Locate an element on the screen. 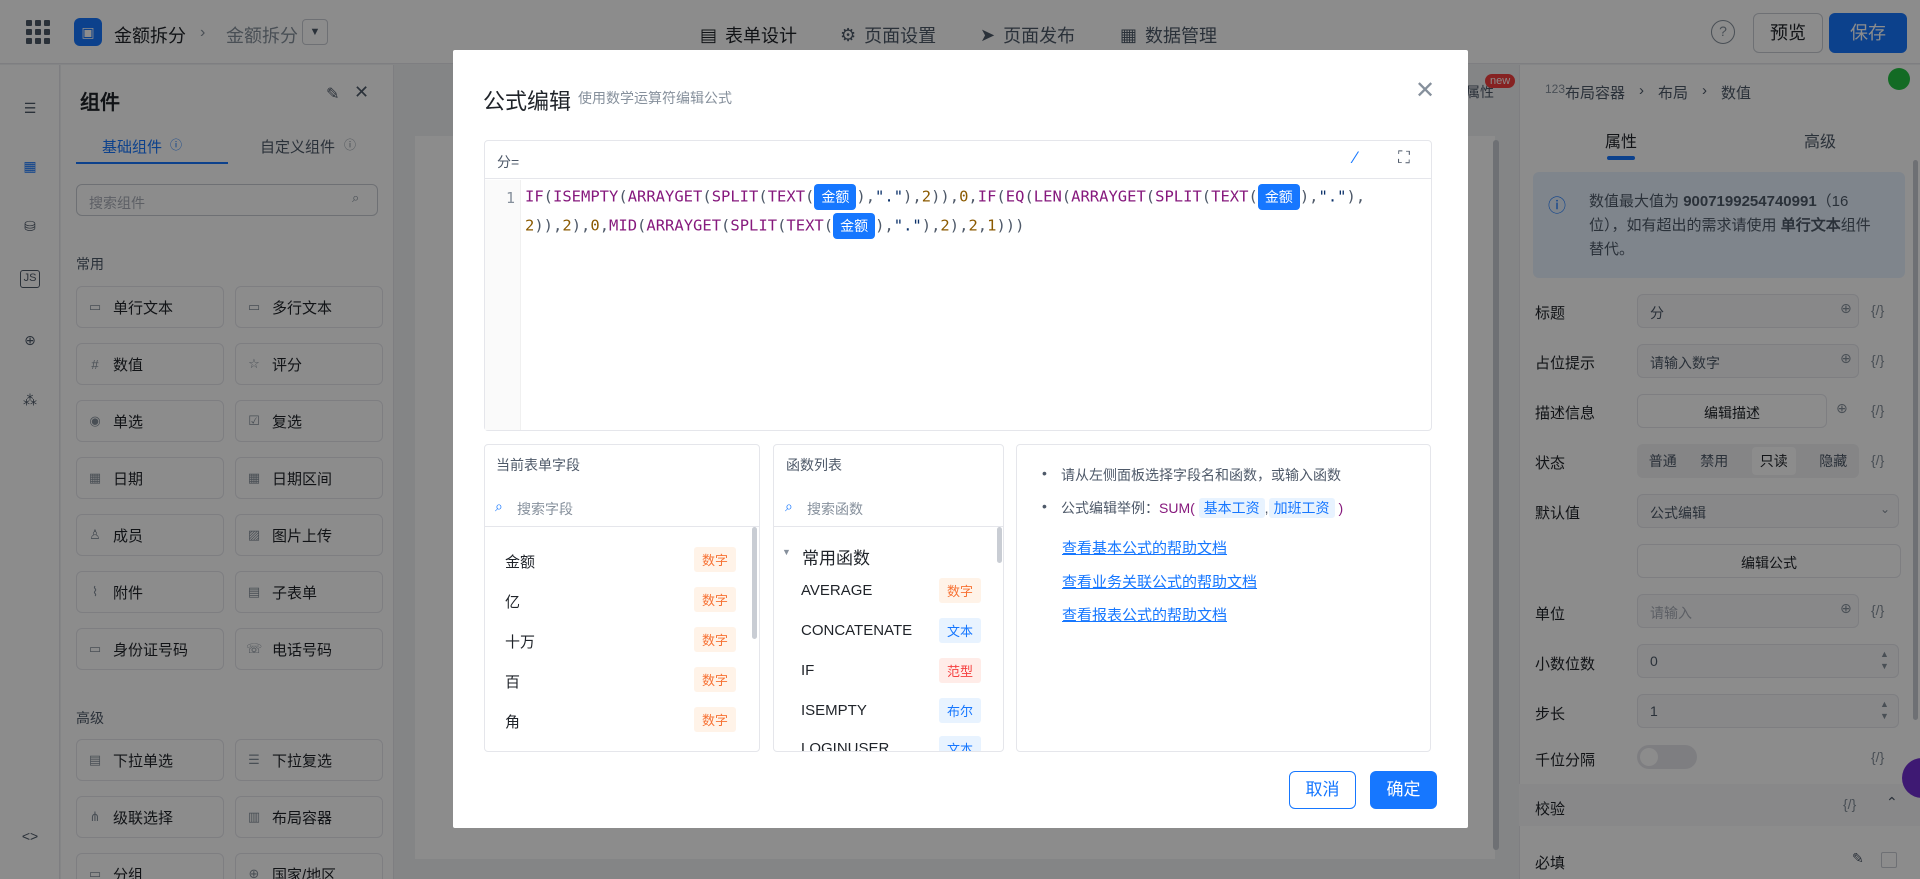  functions-pane-title: 函数列表 is located at coordinates (814, 465).